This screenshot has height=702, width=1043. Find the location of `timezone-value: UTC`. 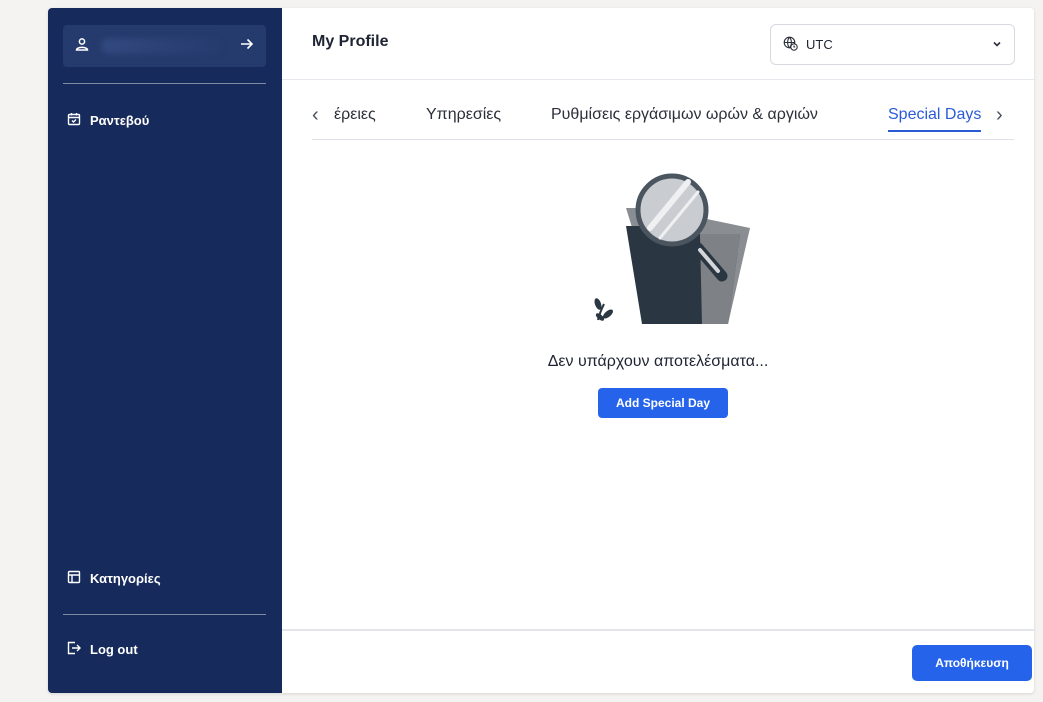

timezone-value: UTC is located at coordinates (819, 44).